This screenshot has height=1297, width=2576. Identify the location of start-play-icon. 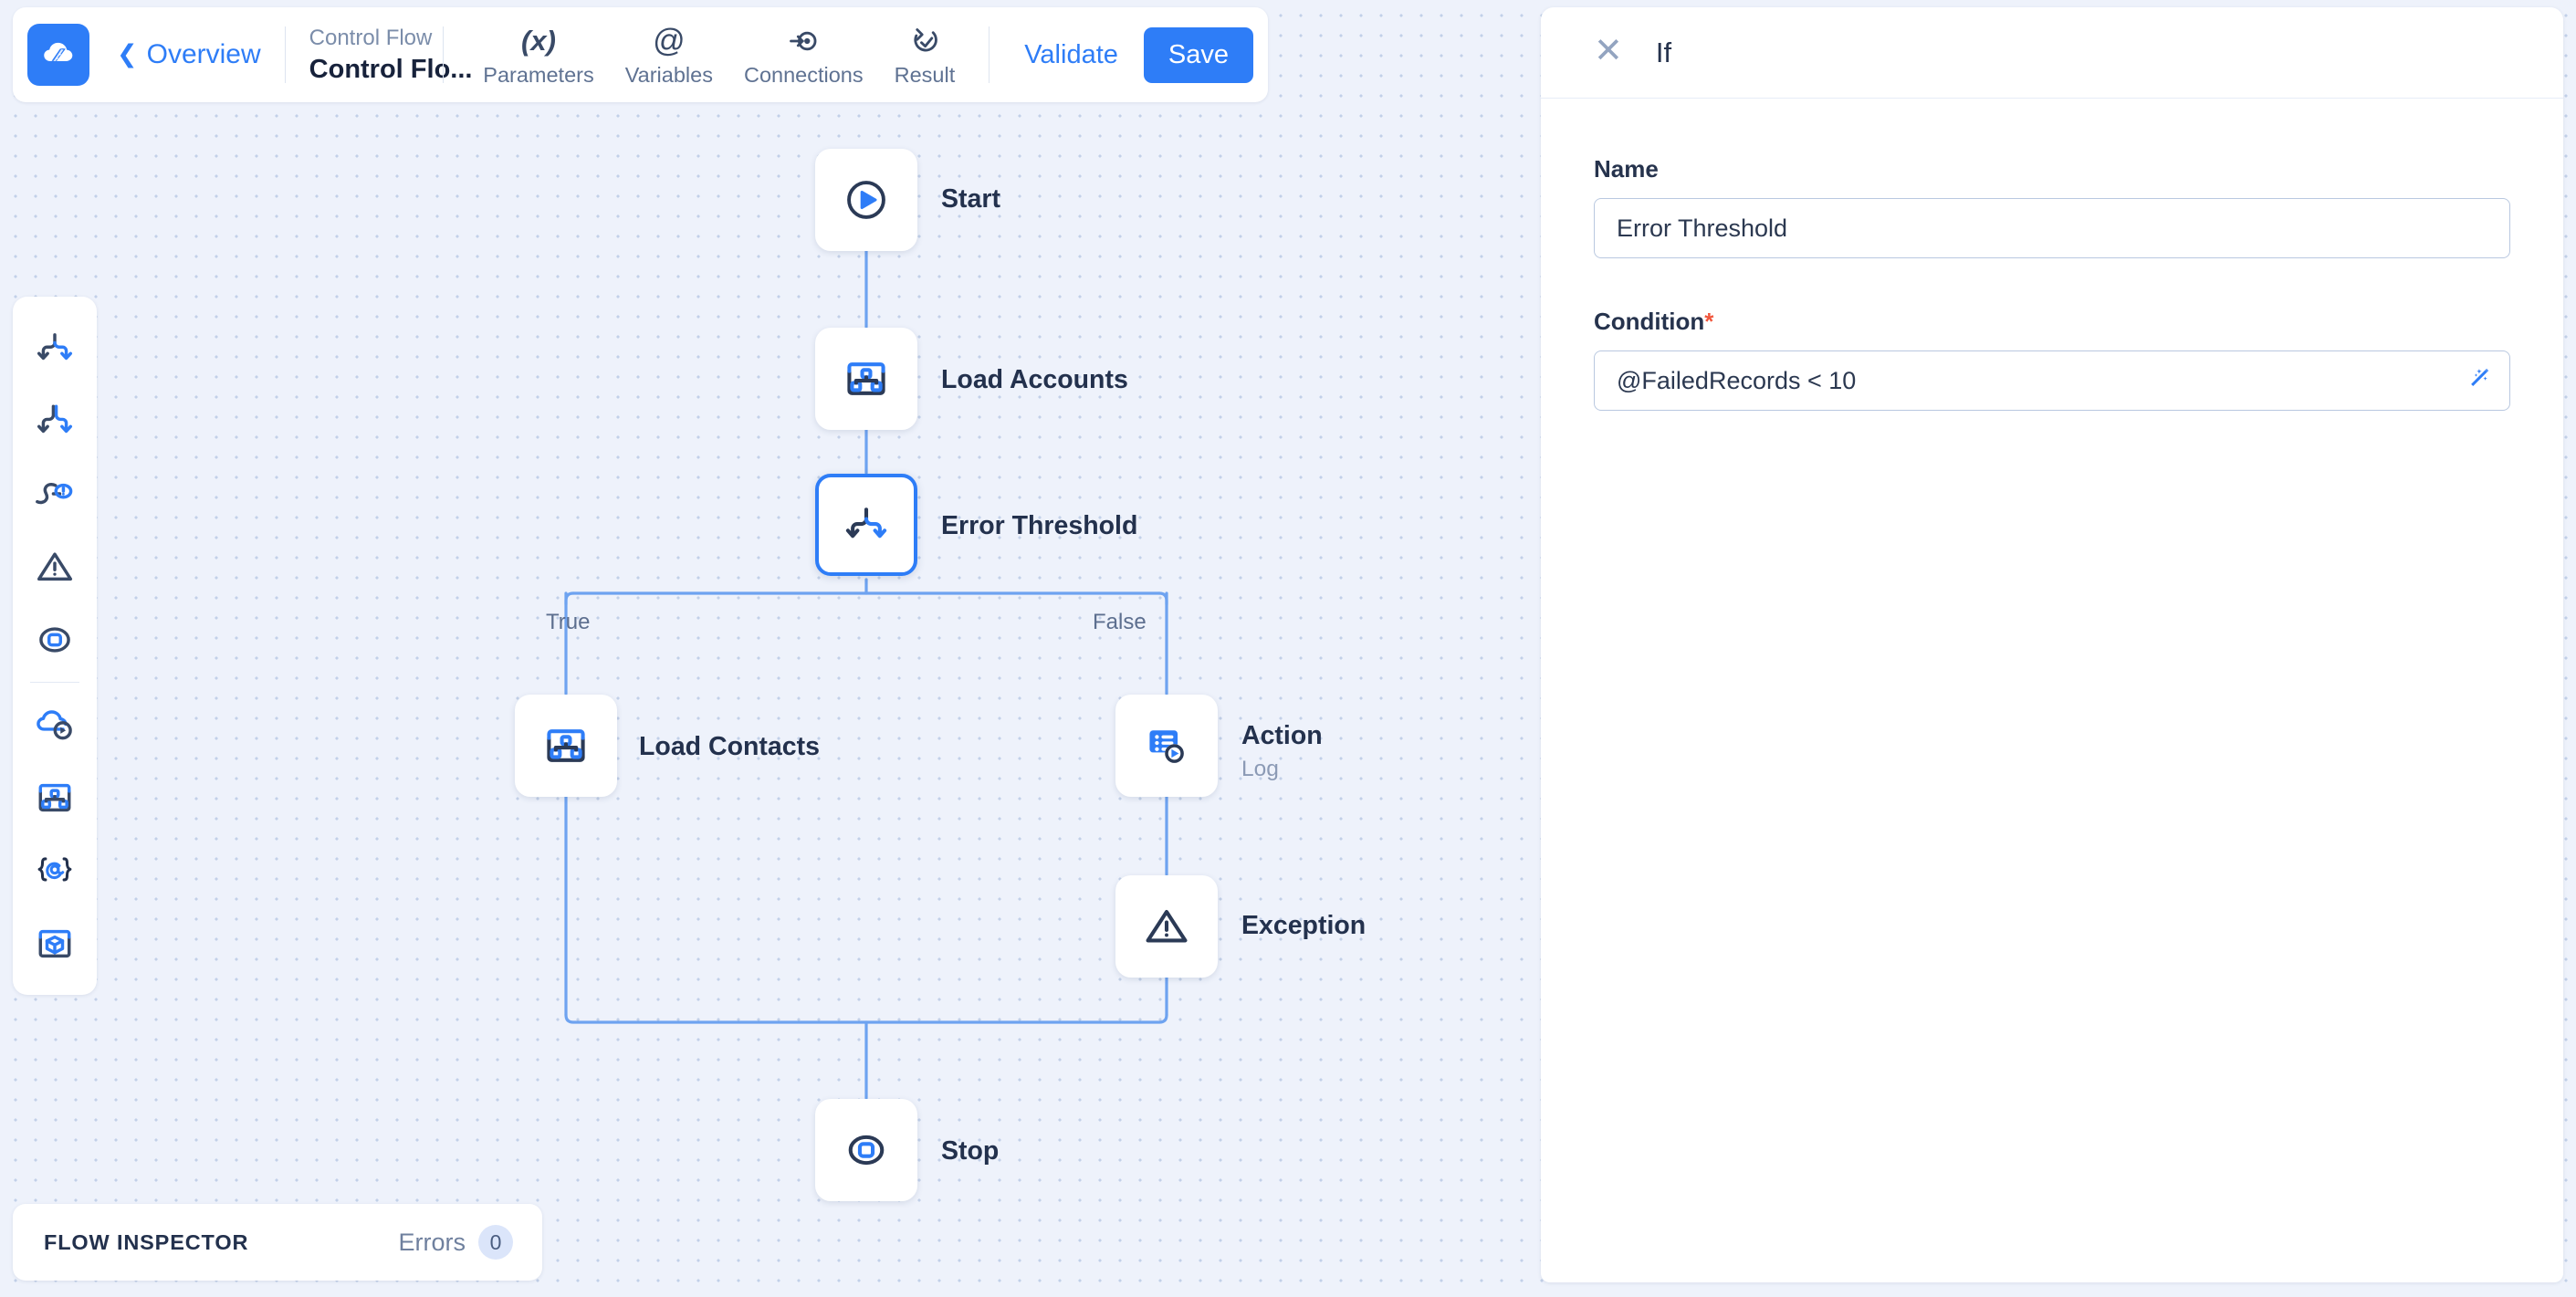
(866, 200).